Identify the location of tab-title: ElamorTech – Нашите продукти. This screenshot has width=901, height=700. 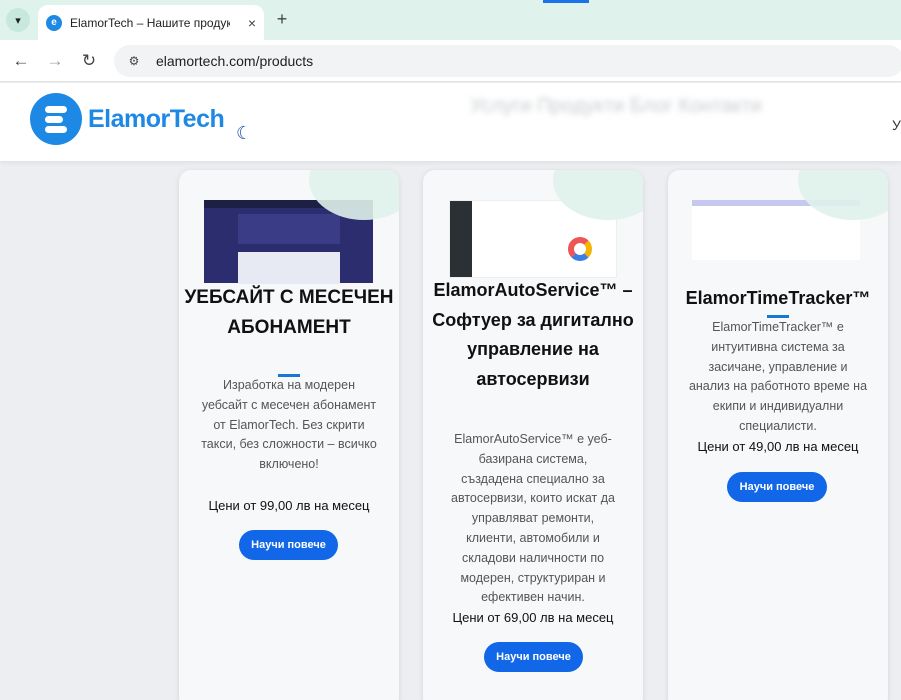
(150, 22).